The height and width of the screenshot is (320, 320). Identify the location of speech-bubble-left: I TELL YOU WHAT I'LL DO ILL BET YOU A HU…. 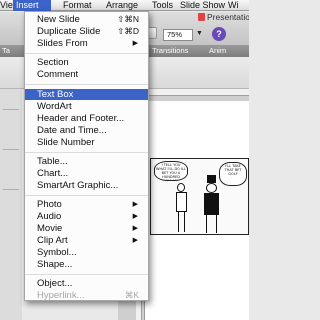
(171, 171).